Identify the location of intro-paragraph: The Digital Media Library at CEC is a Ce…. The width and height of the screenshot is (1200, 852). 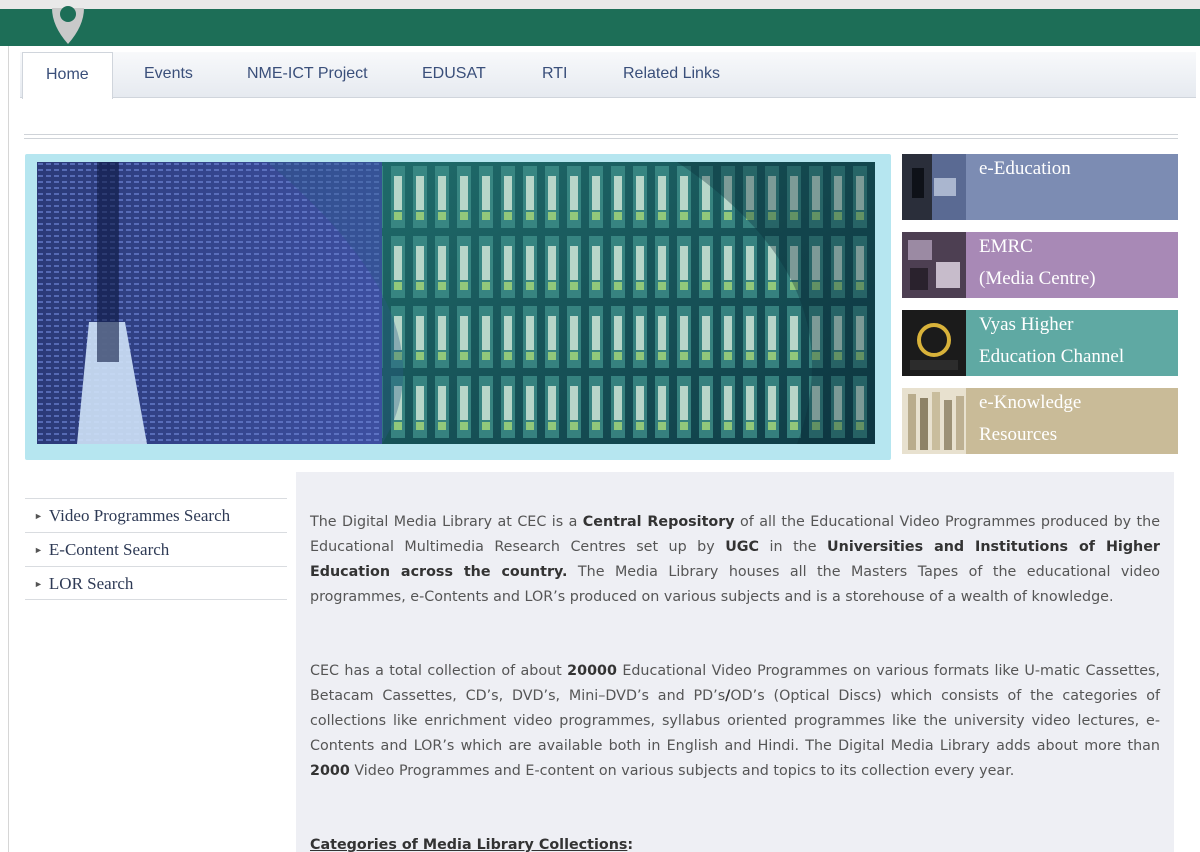
(735, 560).